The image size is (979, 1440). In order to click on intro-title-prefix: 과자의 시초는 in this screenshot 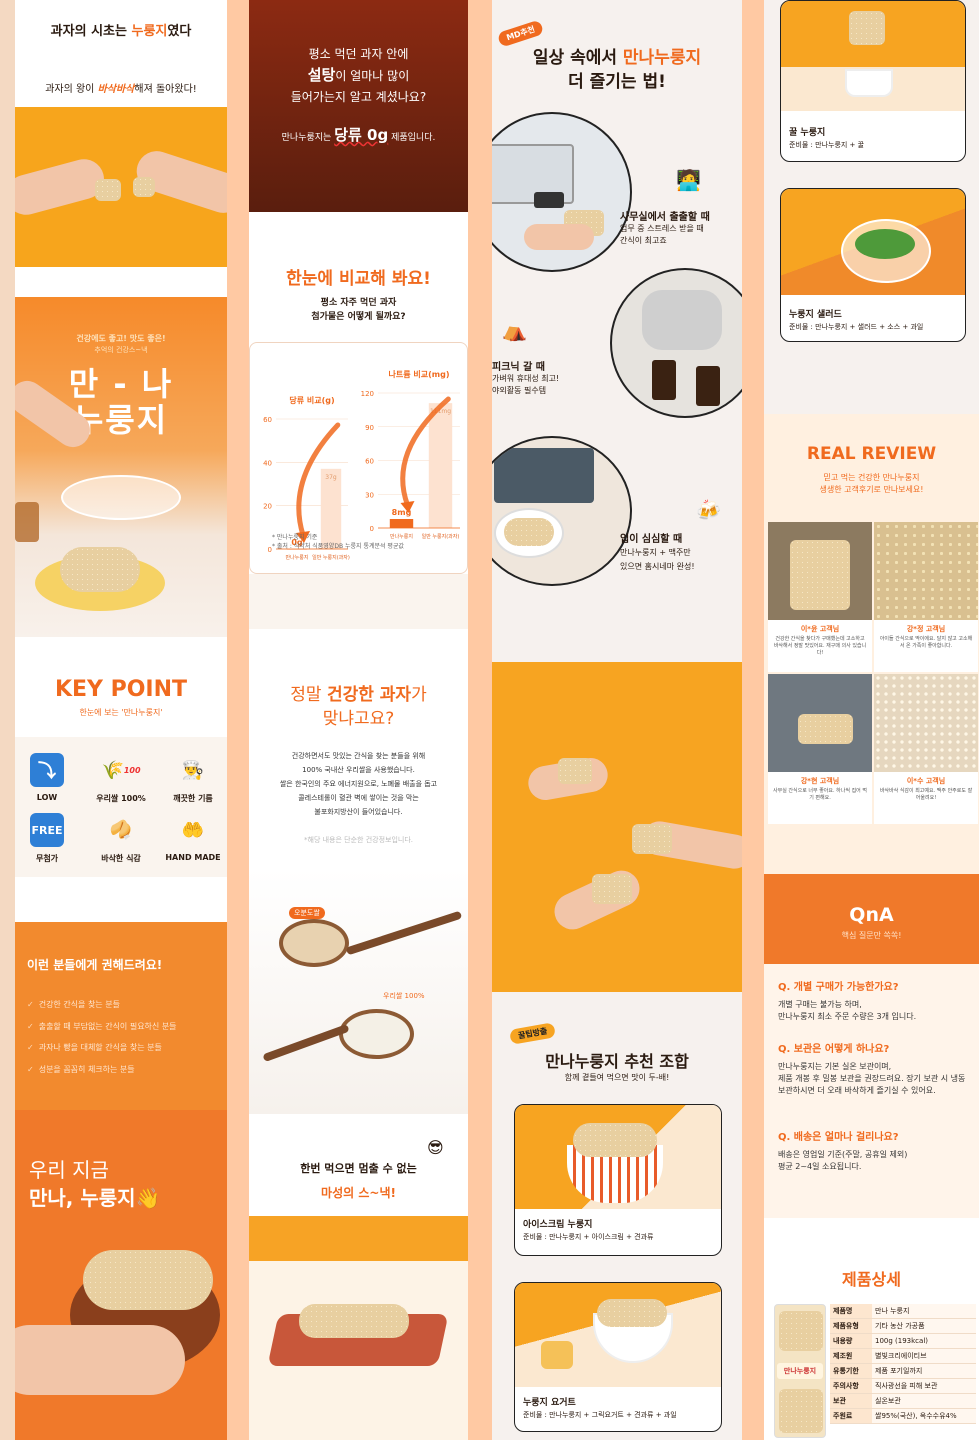, I will do `click(88, 31)`.